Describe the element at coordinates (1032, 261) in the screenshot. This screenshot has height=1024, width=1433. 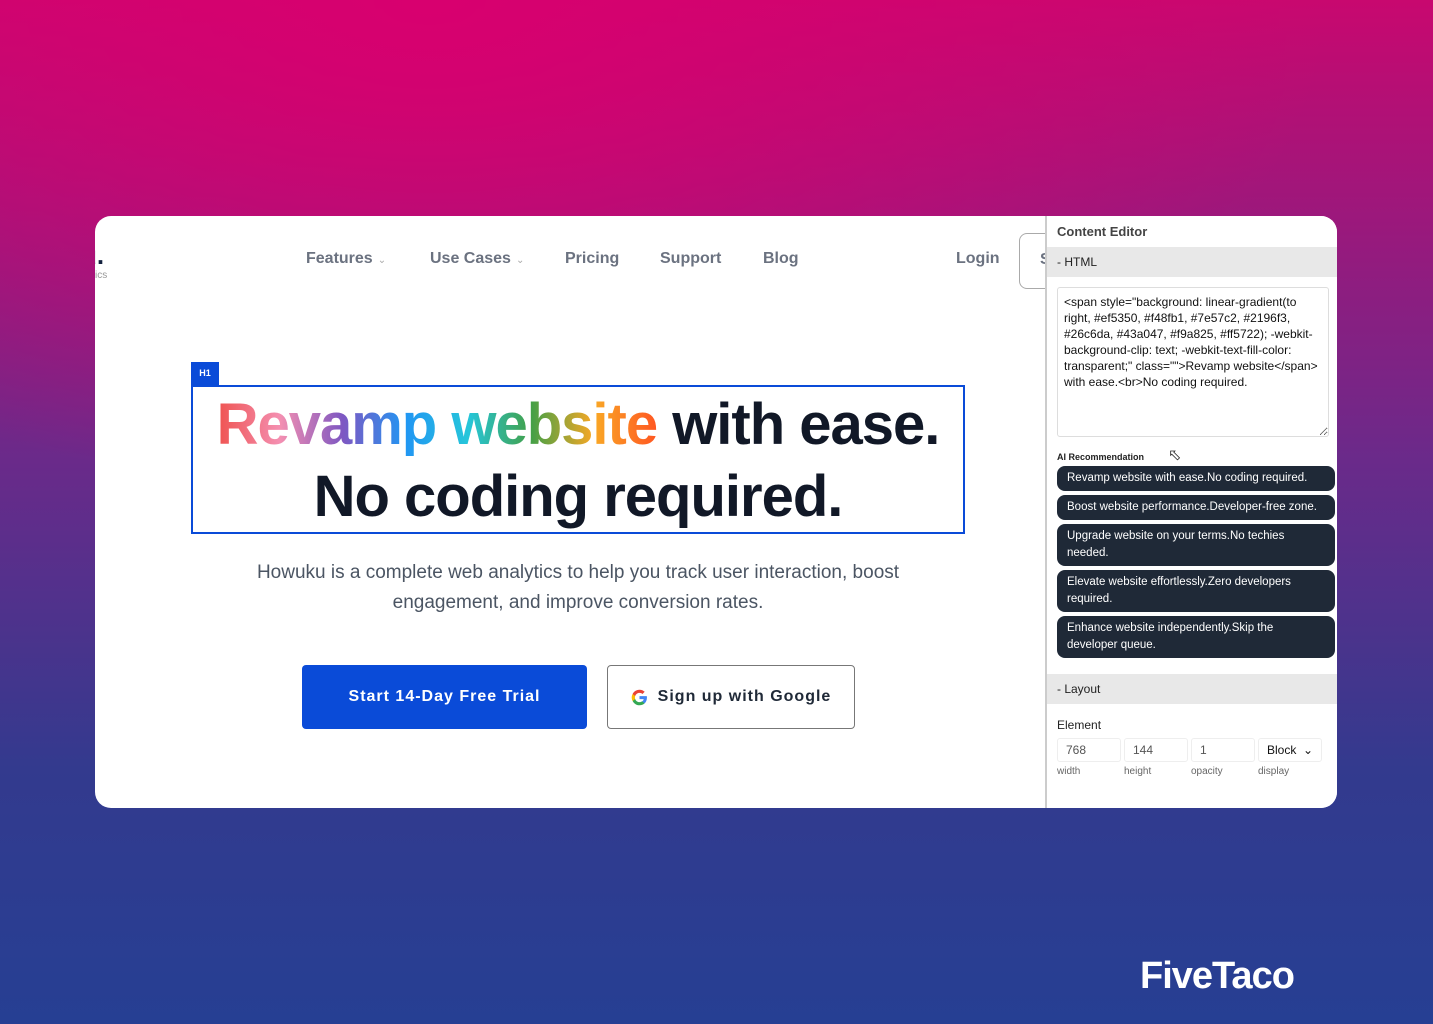
I see `signup-nav-button: S` at that location.